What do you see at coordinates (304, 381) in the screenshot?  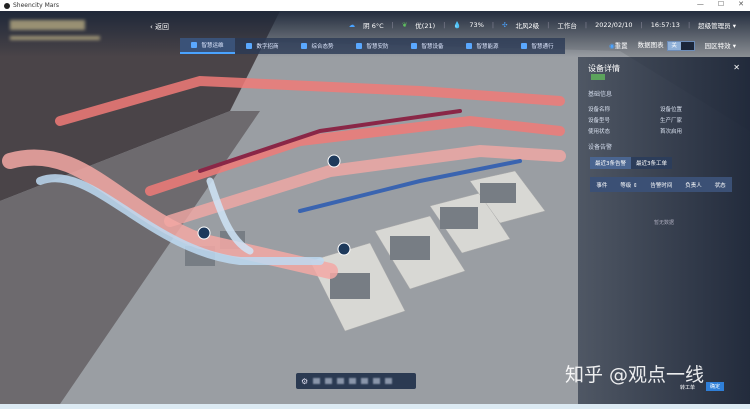 I see `gear-icon: ⚙` at bounding box center [304, 381].